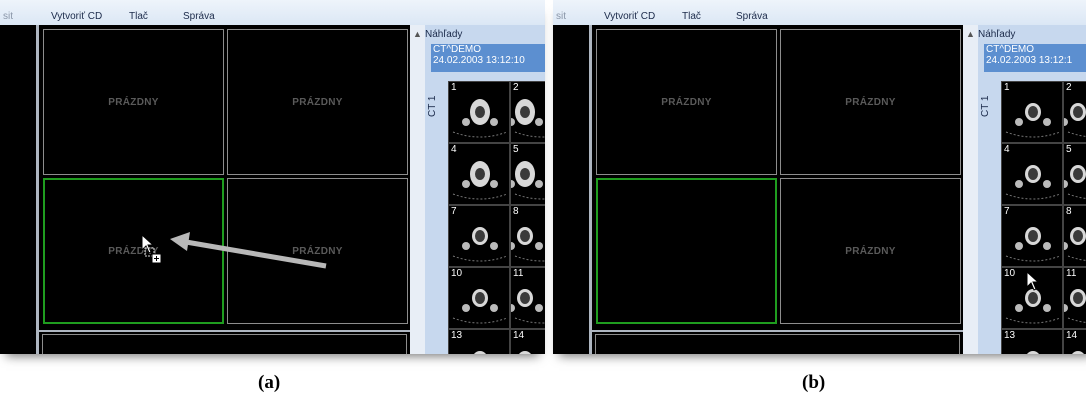 This screenshot has width=1086, height=396. I want to click on menu-bar: sit Vytvoriť CD Tlač Správa, so click(819, 12).